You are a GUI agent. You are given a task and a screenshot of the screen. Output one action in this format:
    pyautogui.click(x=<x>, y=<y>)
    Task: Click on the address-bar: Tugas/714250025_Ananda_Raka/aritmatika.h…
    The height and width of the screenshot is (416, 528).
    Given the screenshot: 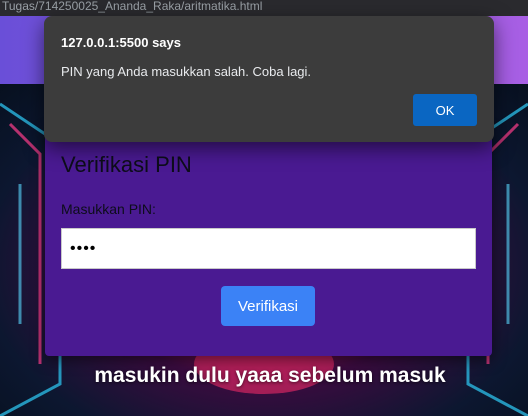 What is the action you would take?
    pyautogui.click(x=264, y=8)
    